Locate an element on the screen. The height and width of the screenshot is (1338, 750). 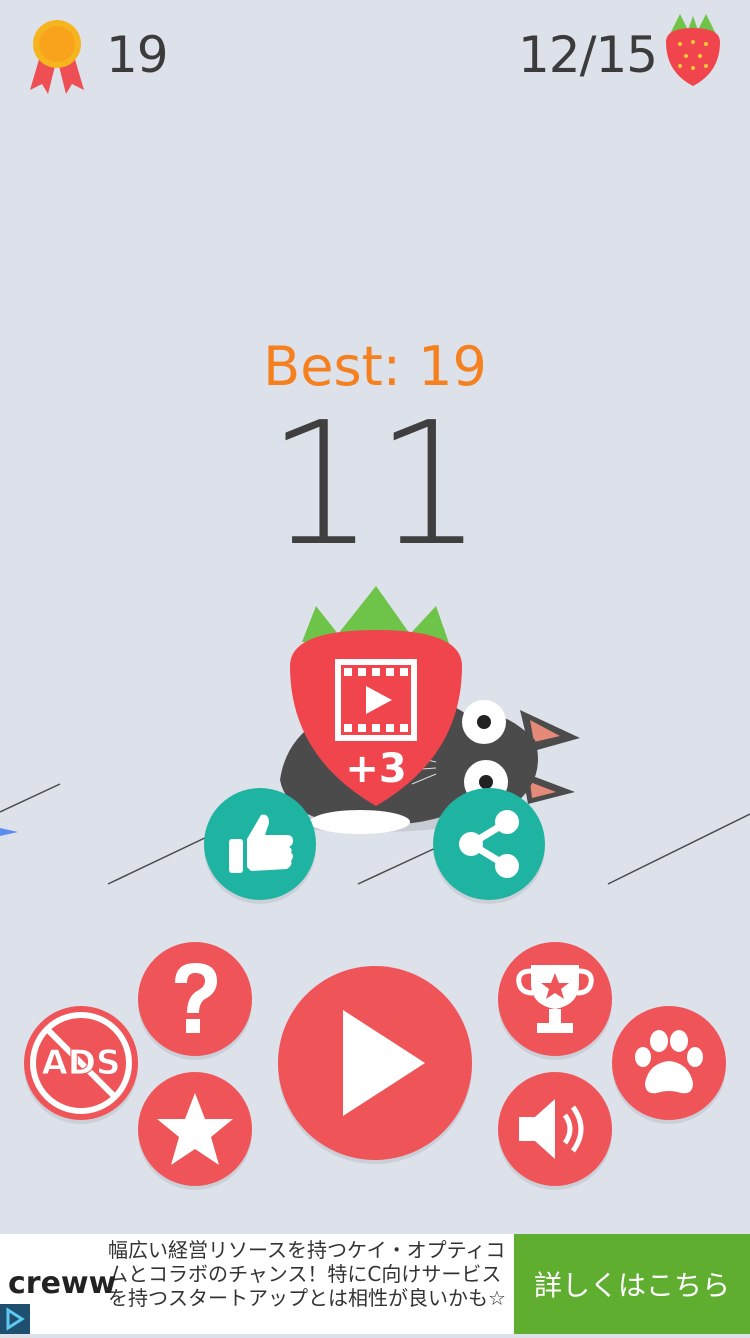
like-button is located at coordinates (260, 844).